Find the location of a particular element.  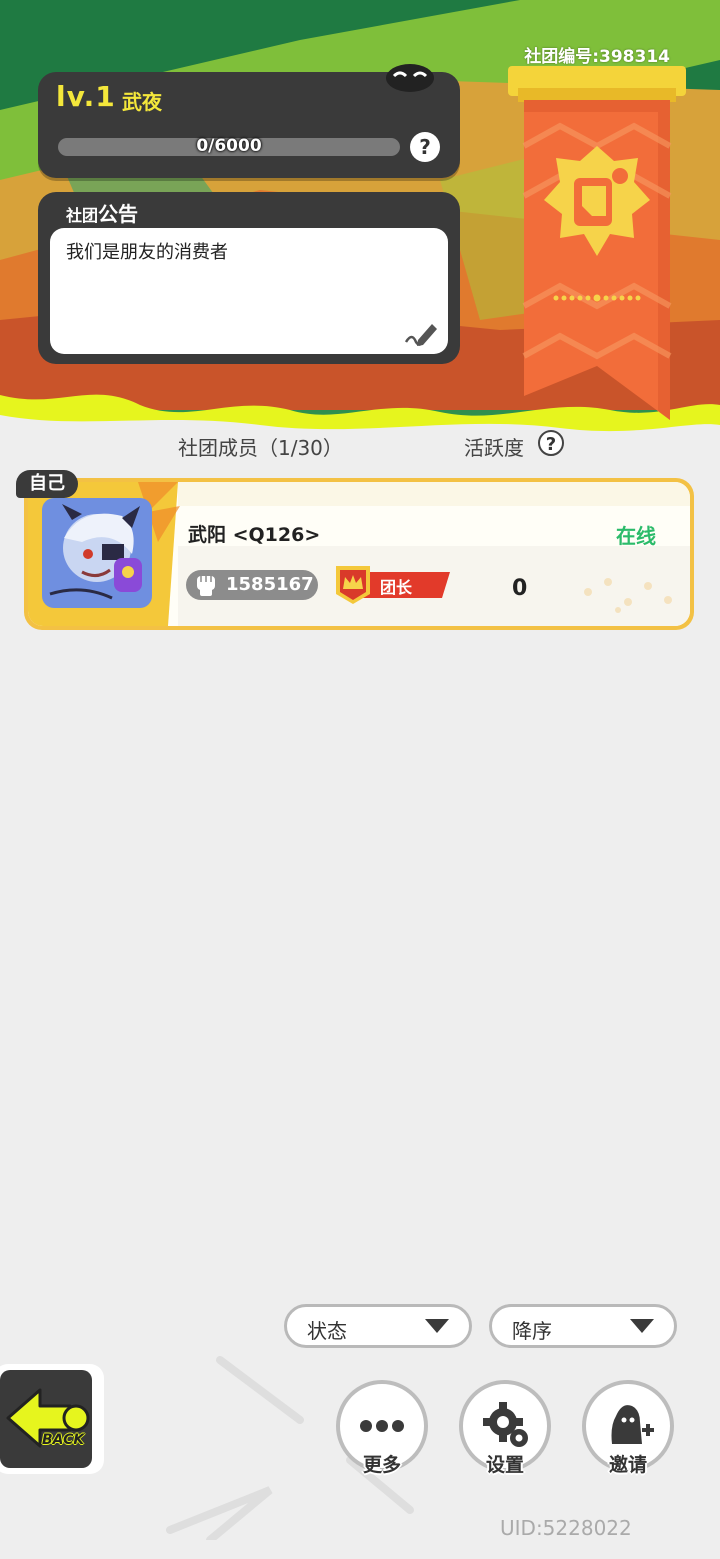

member-role-badge: 团长 is located at coordinates (392, 585).